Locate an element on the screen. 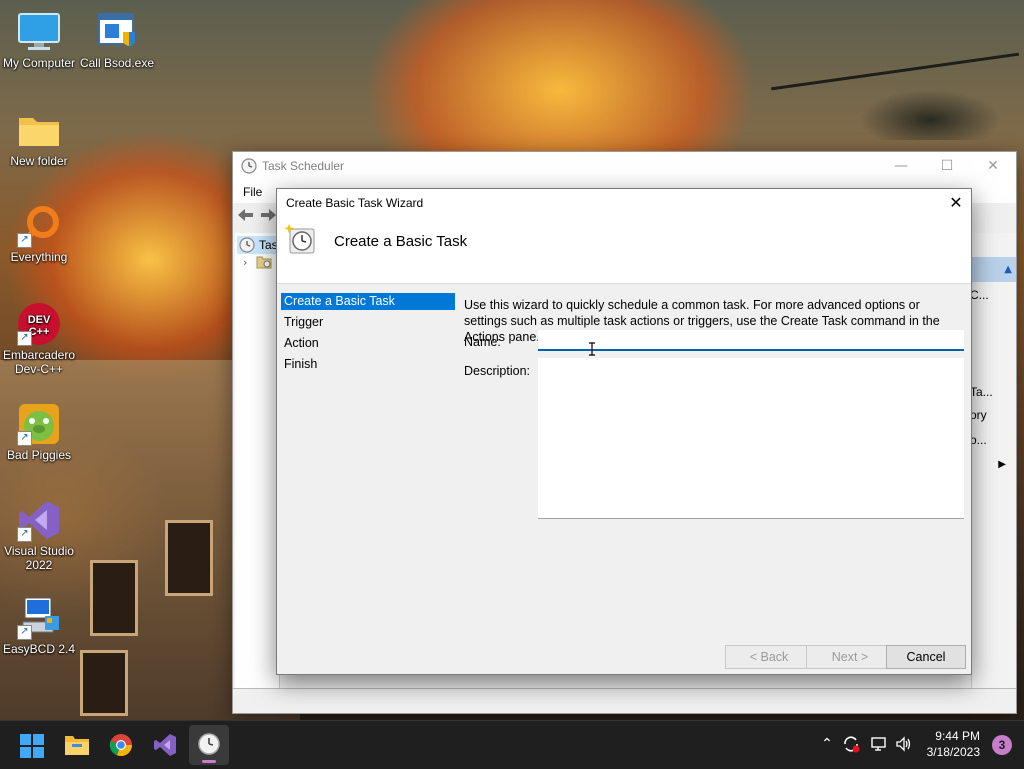 This screenshot has height=769, width=1024. step-action: Action is located at coordinates (368, 345).